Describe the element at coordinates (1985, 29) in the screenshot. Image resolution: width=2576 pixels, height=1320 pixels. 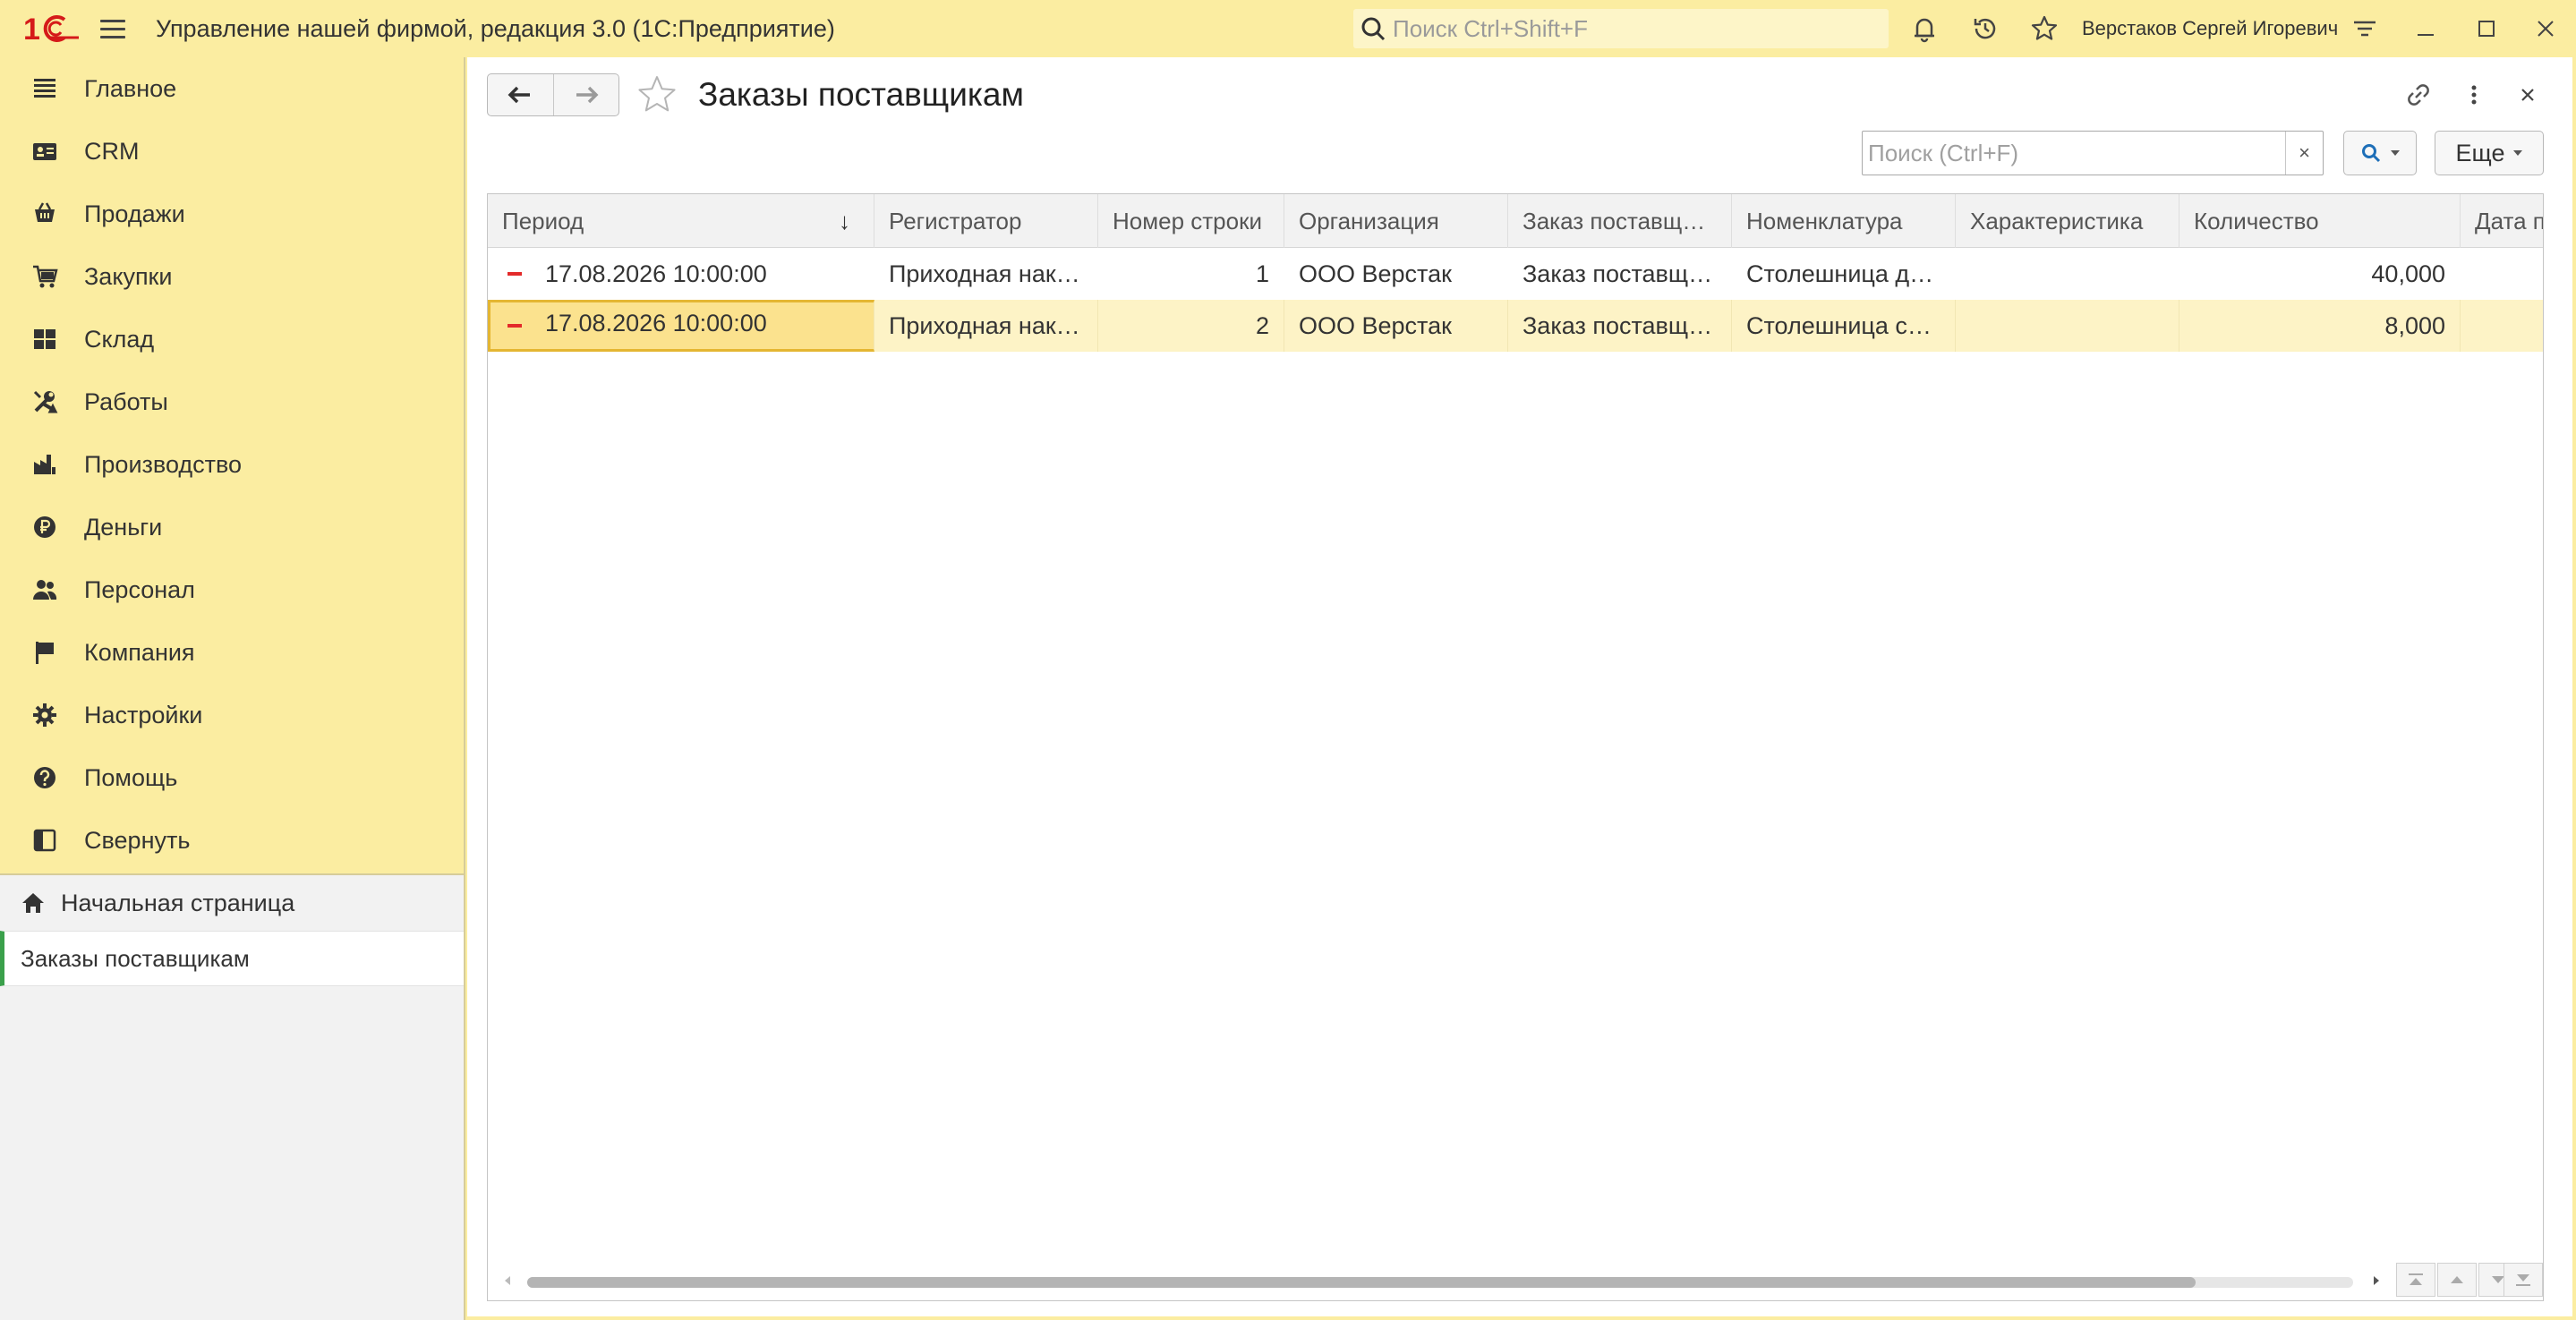
I see `history-icon` at that location.